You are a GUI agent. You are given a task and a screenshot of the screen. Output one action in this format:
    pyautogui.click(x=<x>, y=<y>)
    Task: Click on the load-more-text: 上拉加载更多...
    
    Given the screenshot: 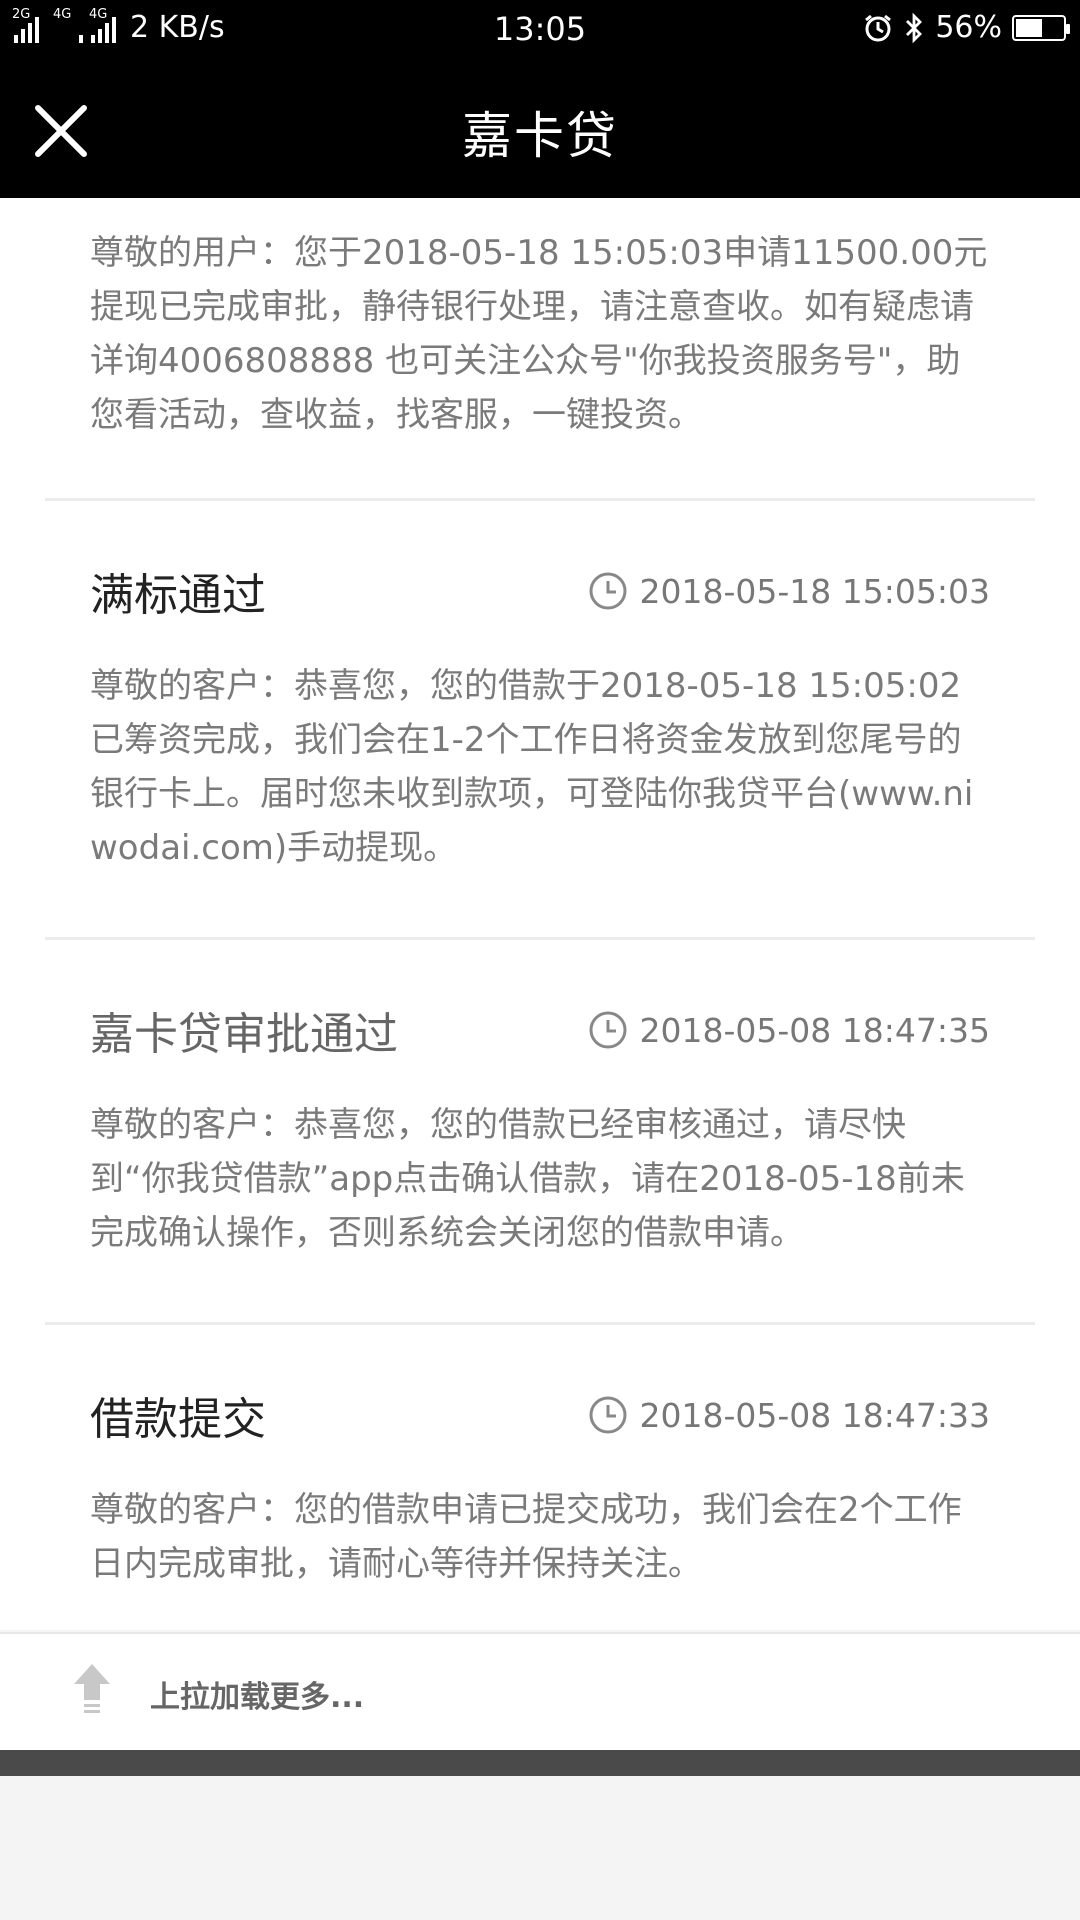 What is the action you would take?
    pyautogui.click(x=257, y=1697)
    